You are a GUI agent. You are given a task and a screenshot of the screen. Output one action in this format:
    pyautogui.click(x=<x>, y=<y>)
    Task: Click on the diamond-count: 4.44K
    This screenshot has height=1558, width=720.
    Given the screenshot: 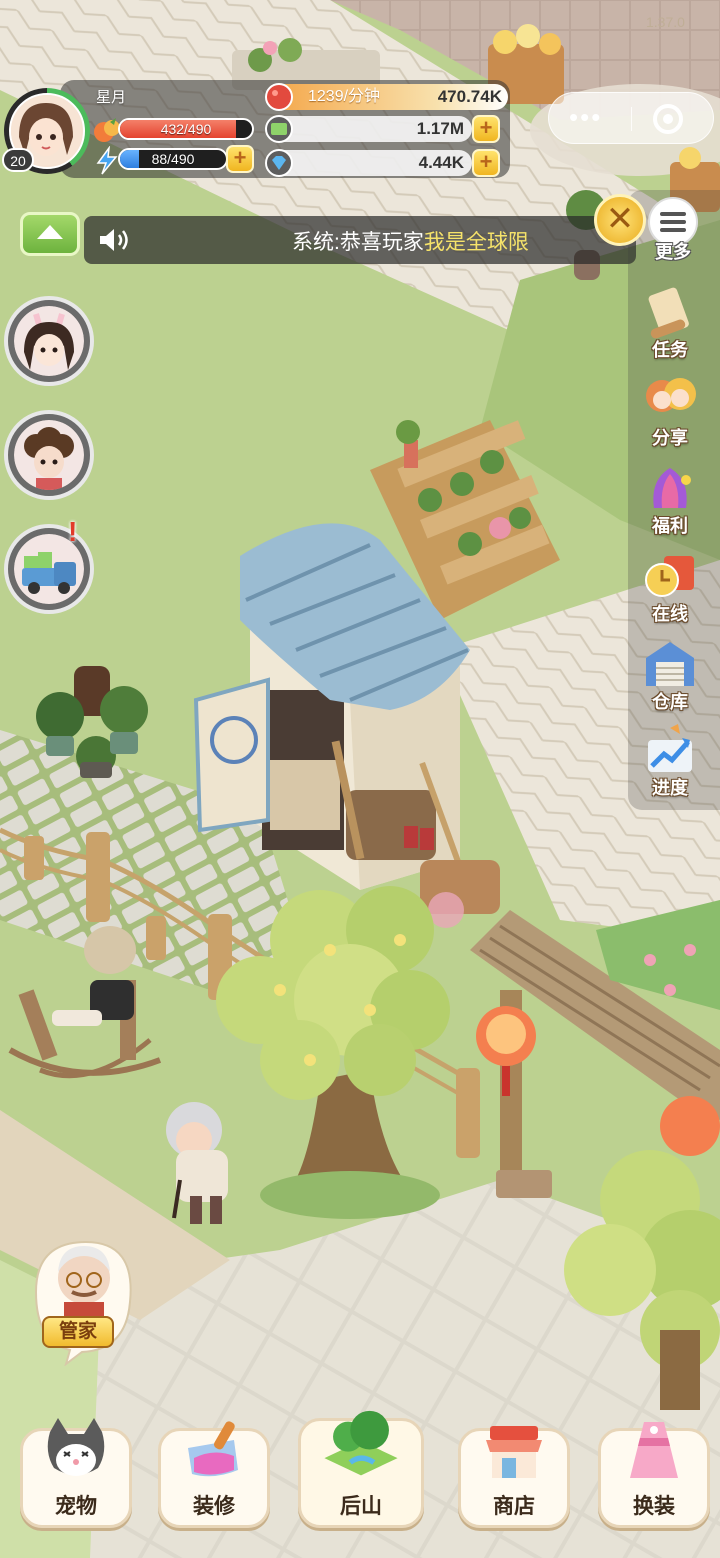 What is the action you would take?
    pyautogui.click(x=441, y=162)
    